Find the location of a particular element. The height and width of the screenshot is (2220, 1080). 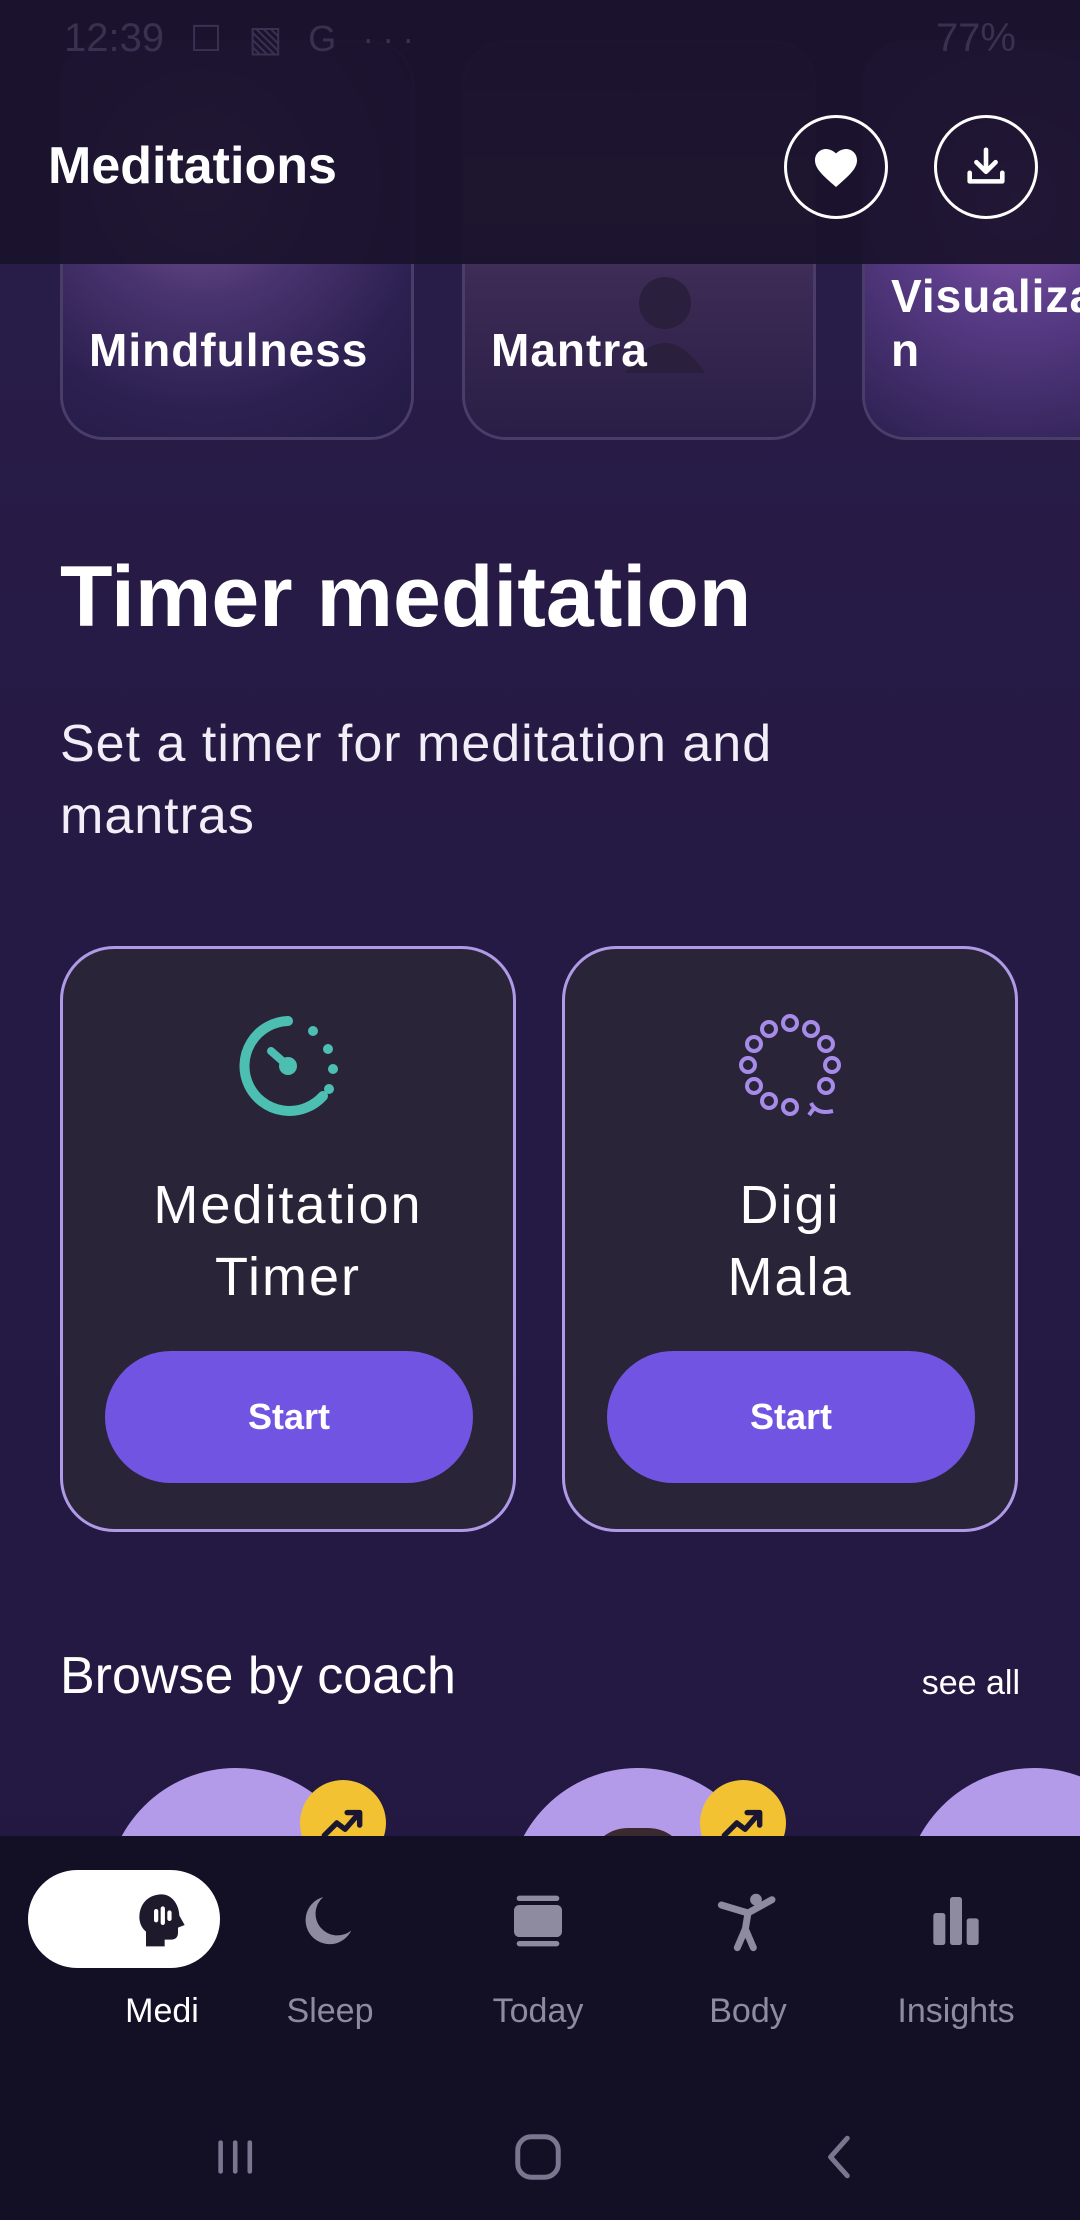

meditation-timer-card: Meditation Timer Start is located at coordinates (288, 1239).